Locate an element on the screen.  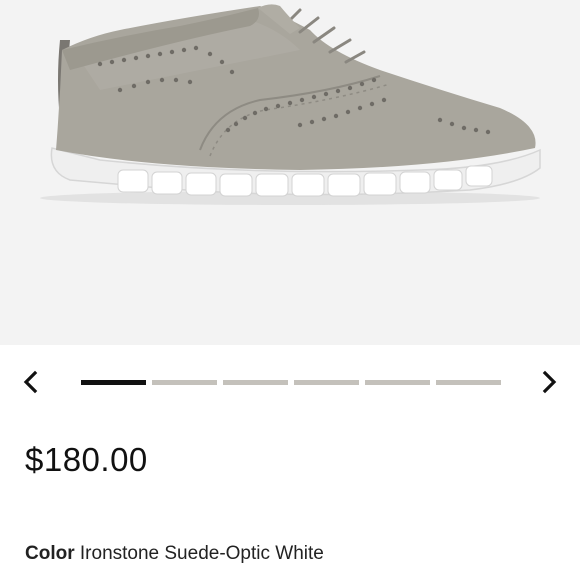
chevron-left-icon is located at coordinates (31, 382).